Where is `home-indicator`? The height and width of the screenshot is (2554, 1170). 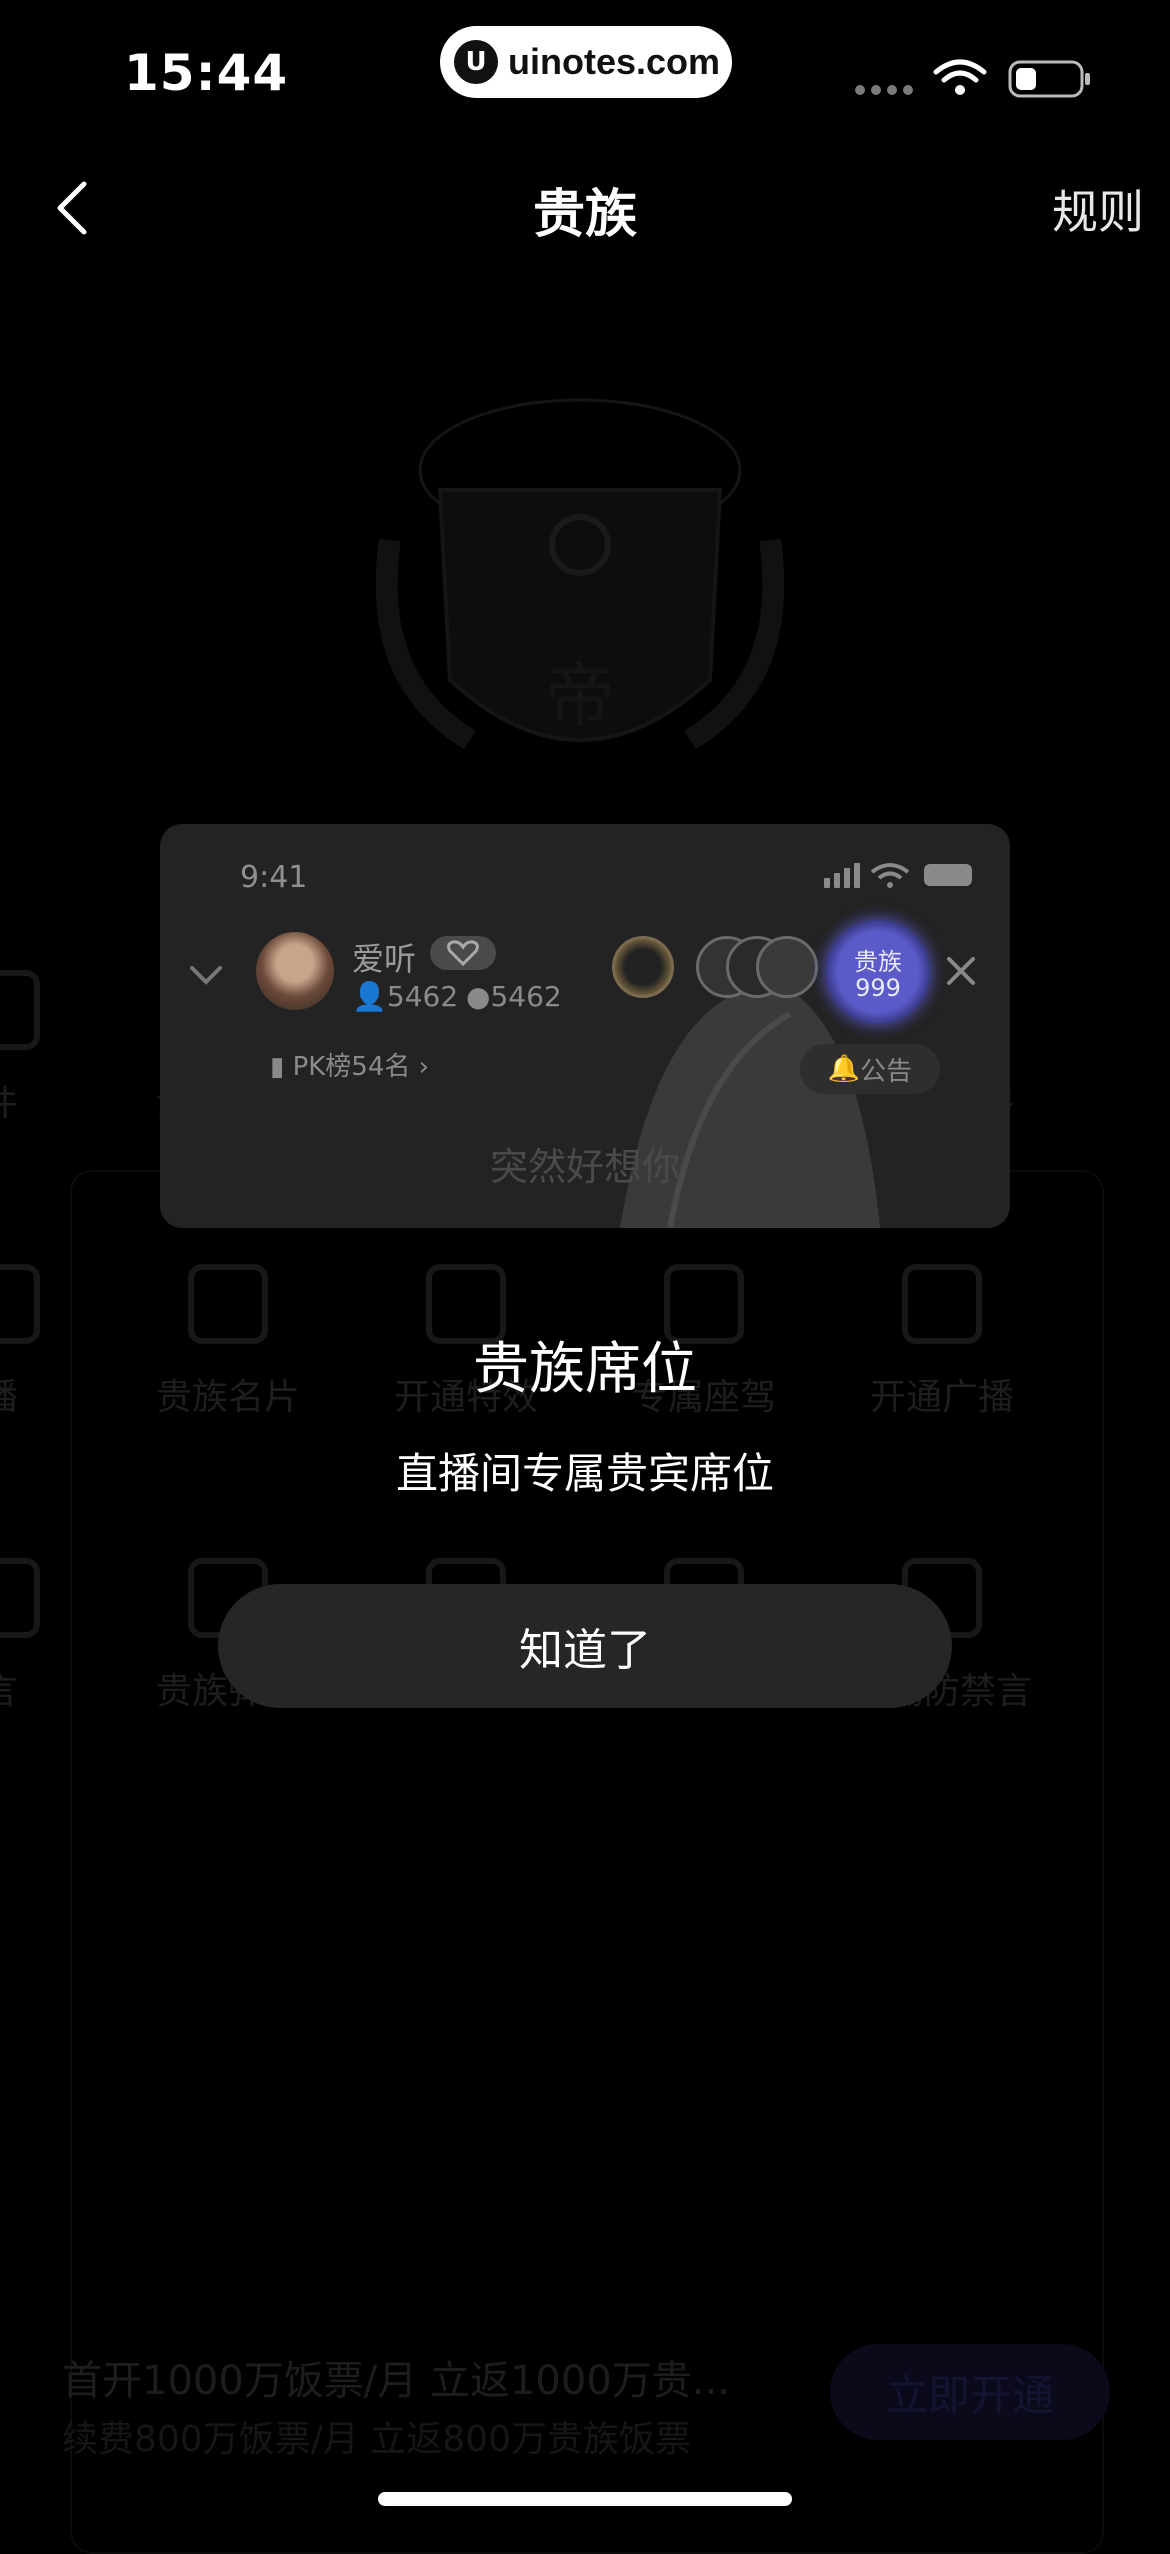 home-indicator is located at coordinates (585, 2499).